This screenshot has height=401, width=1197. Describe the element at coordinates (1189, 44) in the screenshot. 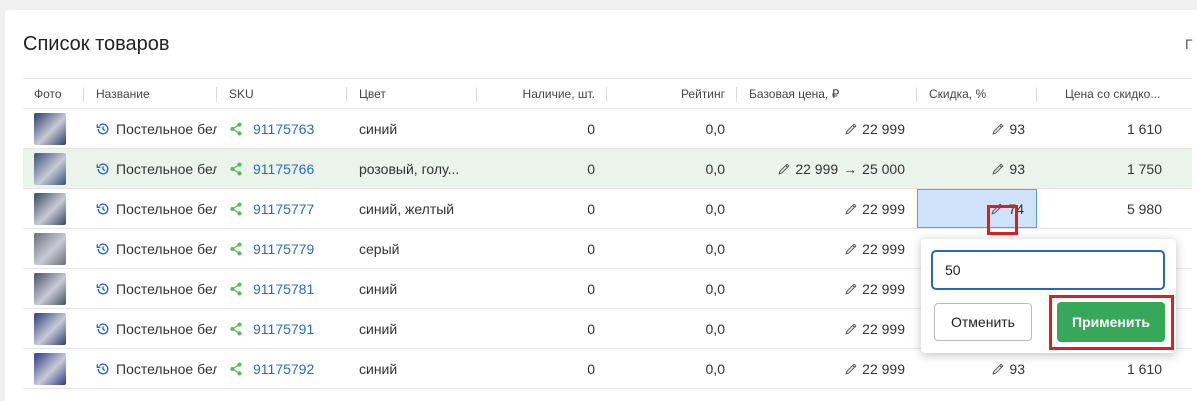

I see `truncated-header-text: Г` at that location.